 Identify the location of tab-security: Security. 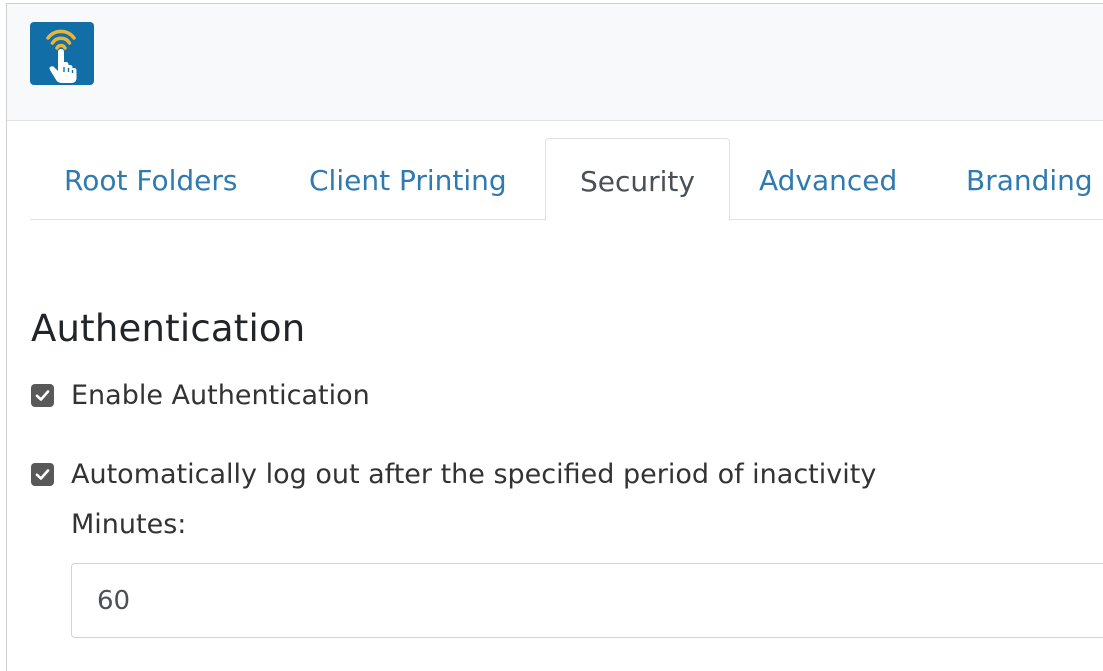
(637, 179).